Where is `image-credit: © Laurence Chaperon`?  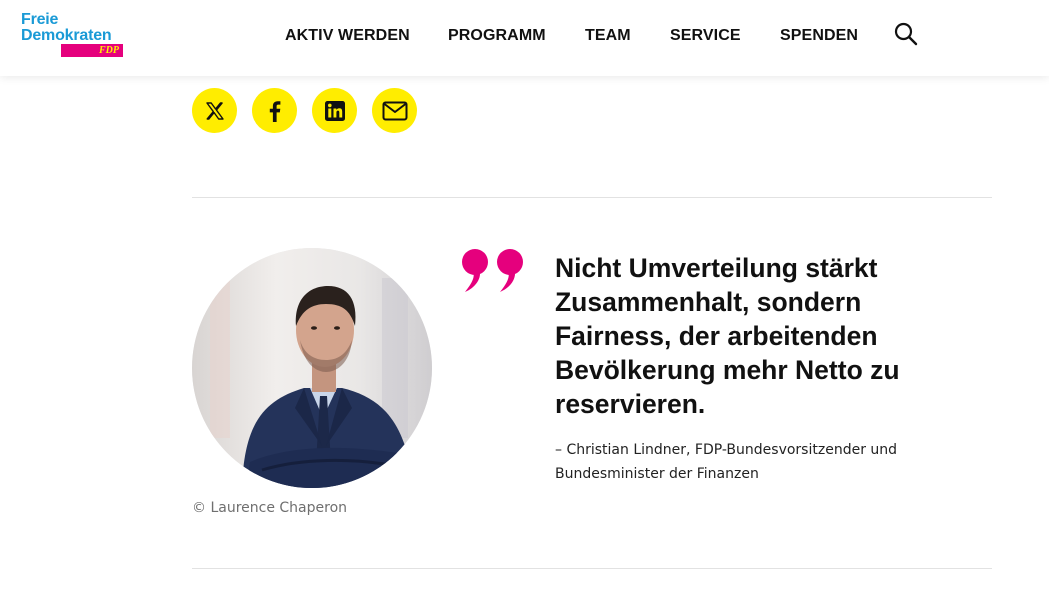 image-credit: © Laurence Chaperon is located at coordinates (270, 508).